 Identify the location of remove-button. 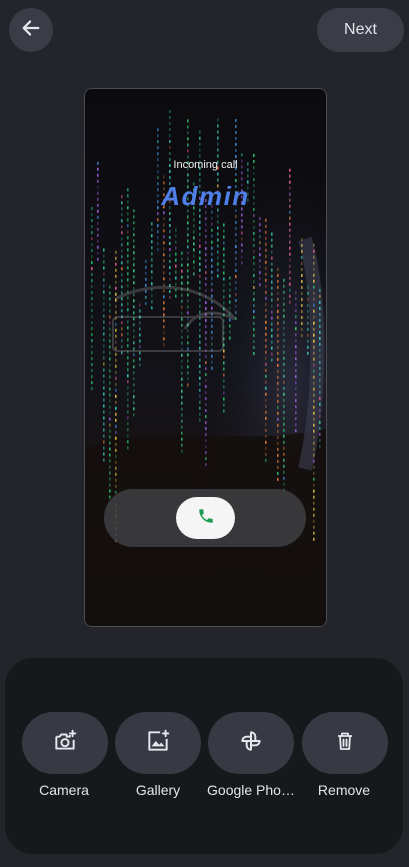
(345, 743).